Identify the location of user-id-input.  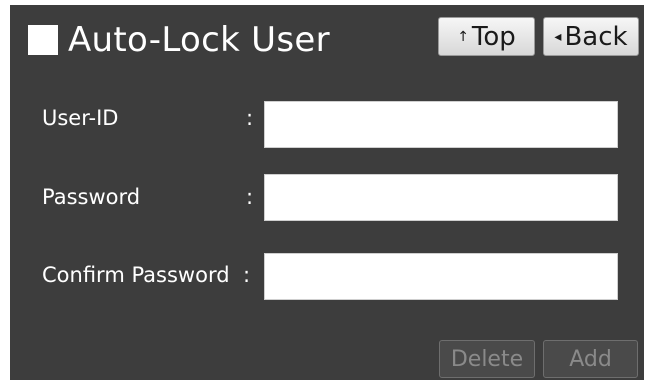
(441, 124).